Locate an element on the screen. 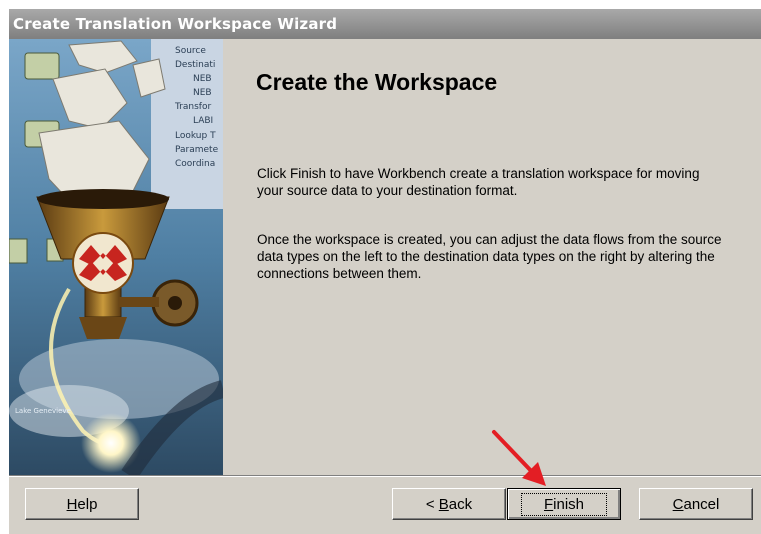 The width and height of the screenshot is (761, 534). page-heading: Create the Workspace is located at coordinates (377, 82).